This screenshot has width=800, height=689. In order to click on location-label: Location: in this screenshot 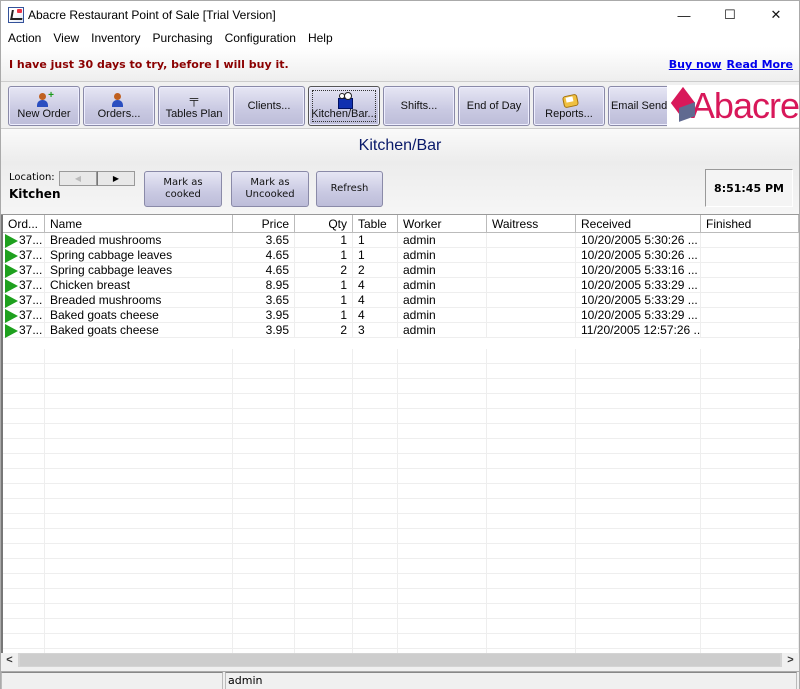, I will do `click(32, 177)`.